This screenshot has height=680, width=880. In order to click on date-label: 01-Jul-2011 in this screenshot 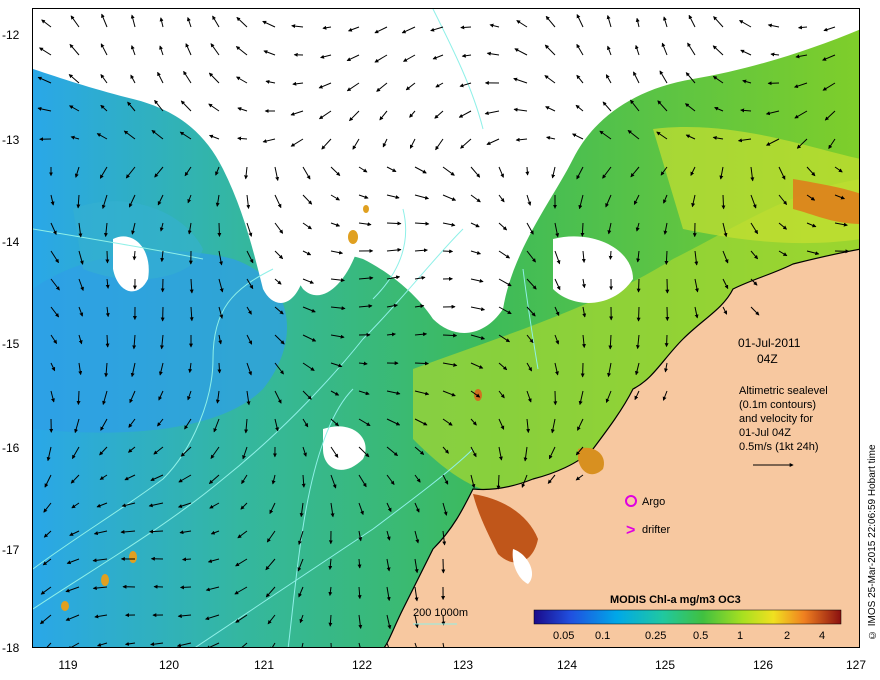, I will do `click(769, 343)`.